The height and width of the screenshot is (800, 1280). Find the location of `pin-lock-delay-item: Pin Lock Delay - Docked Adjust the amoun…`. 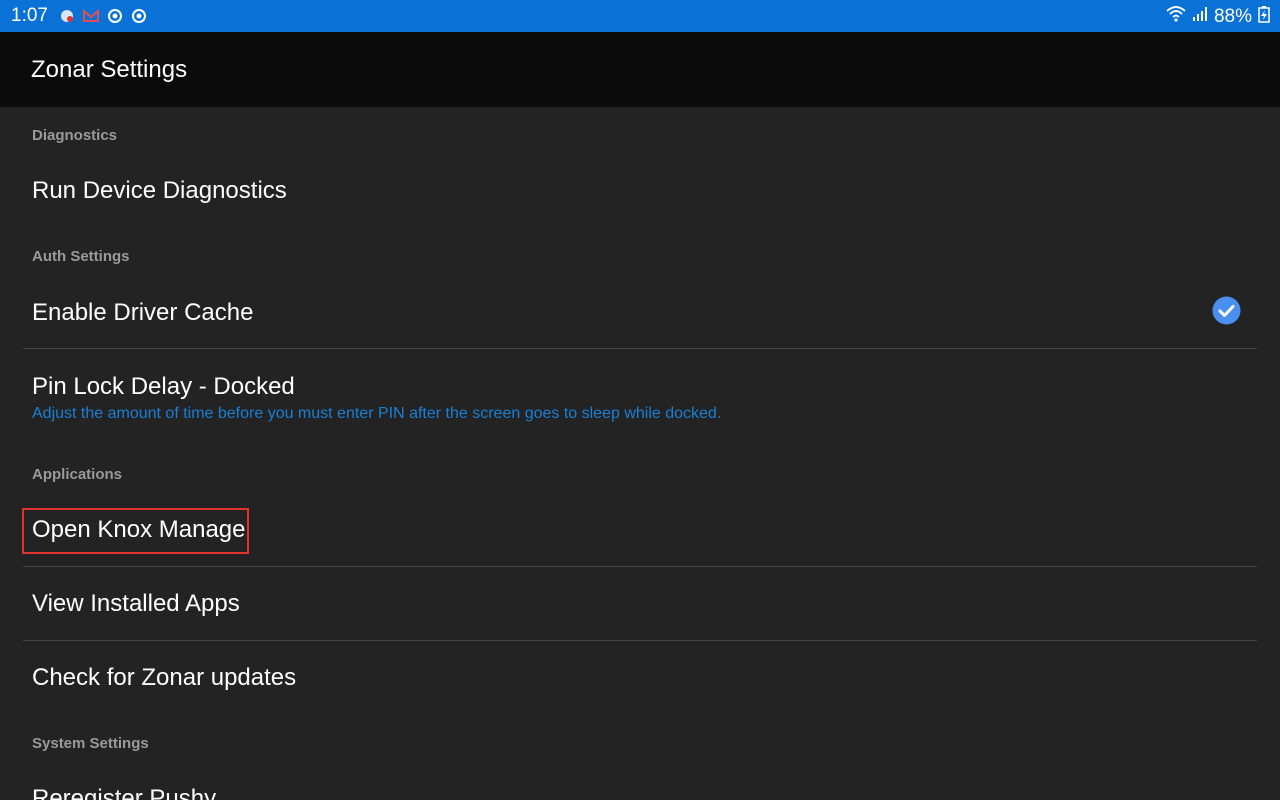

pin-lock-delay-item: Pin Lock Delay - Docked Adjust the amoun… is located at coordinates (640, 387).